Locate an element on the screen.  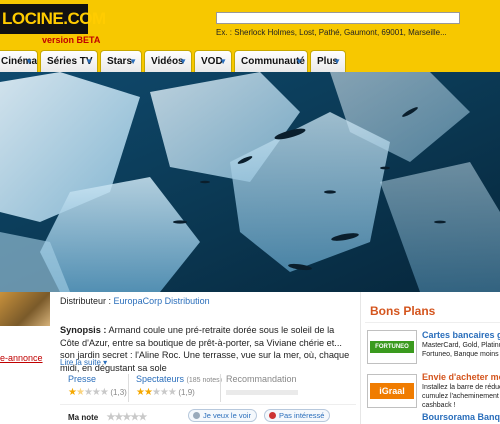
read-more-label: Lire la suite is located at coordinates (80, 362).